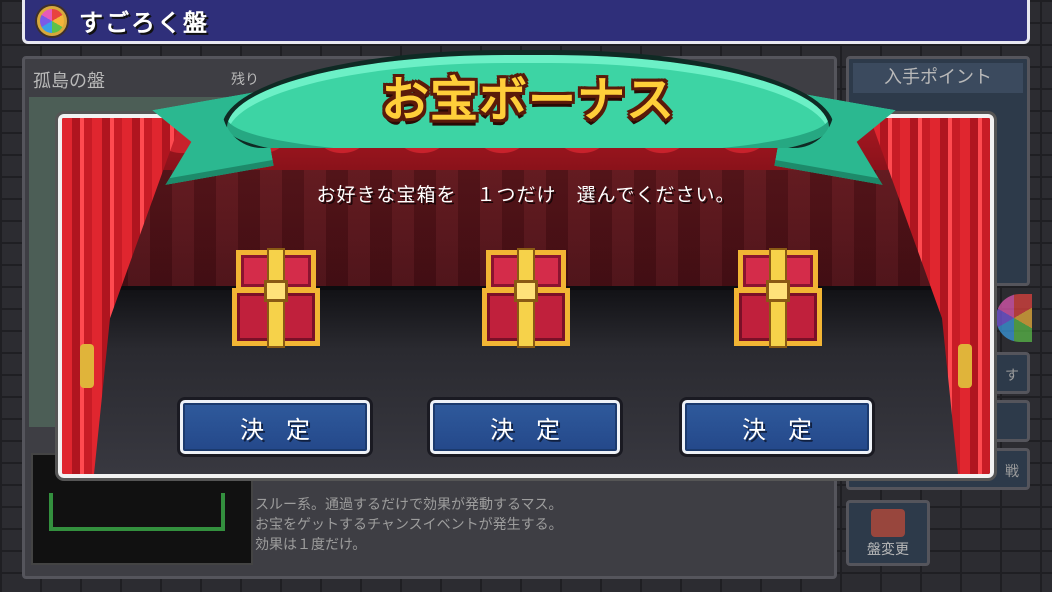  What do you see at coordinates (137, 512) in the screenshot?
I see `minimap-route` at bounding box center [137, 512].